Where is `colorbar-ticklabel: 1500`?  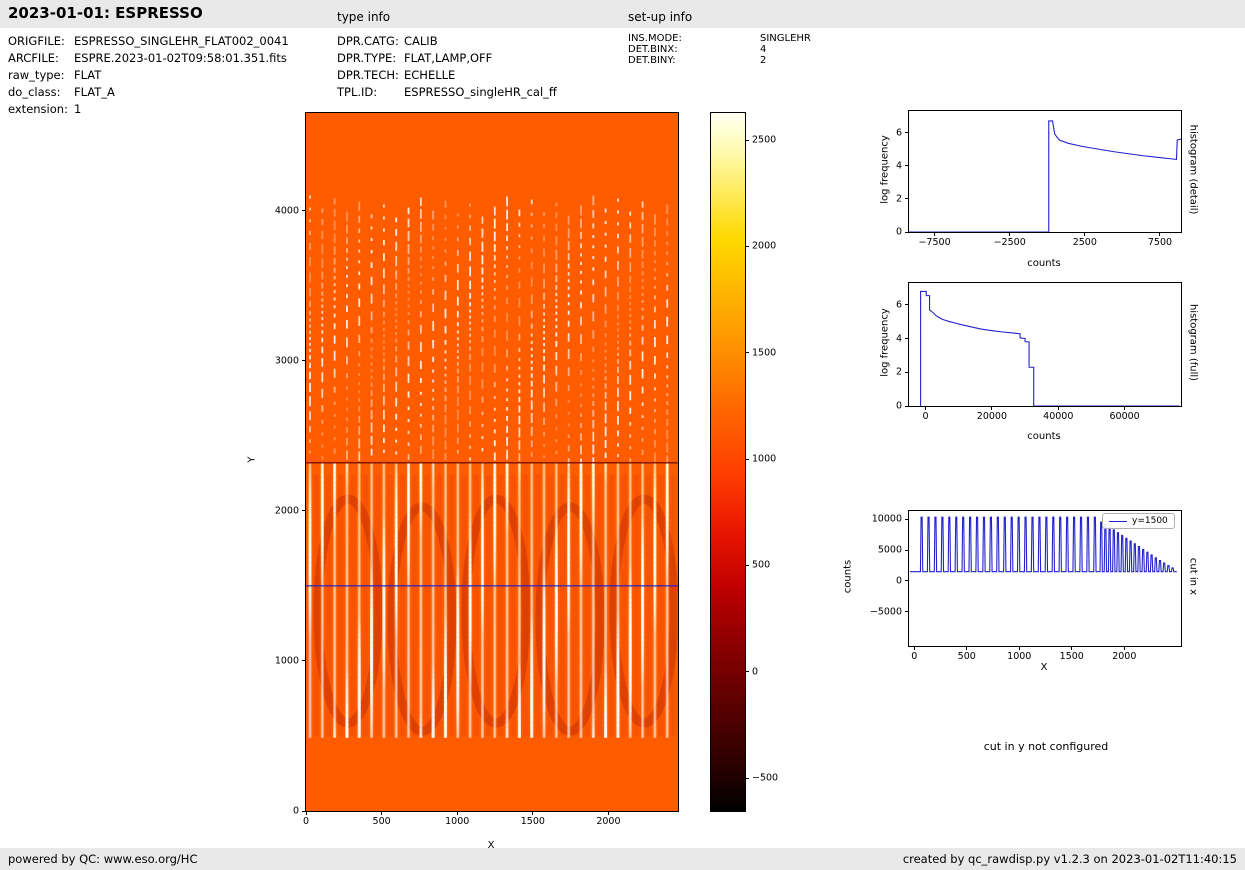
colorbar-ticklabel: 1500 is located at coordinates (764, 353).